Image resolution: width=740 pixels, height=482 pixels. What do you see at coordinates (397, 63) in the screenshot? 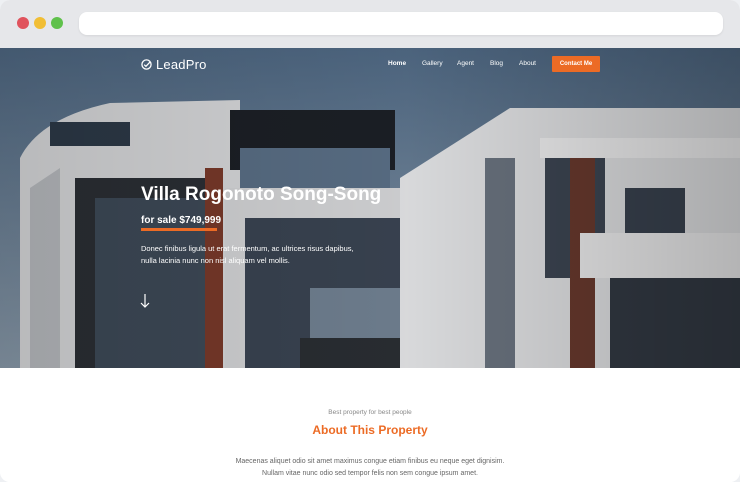
I see `nav-home-link: Home` at bounding box center [397, 63].